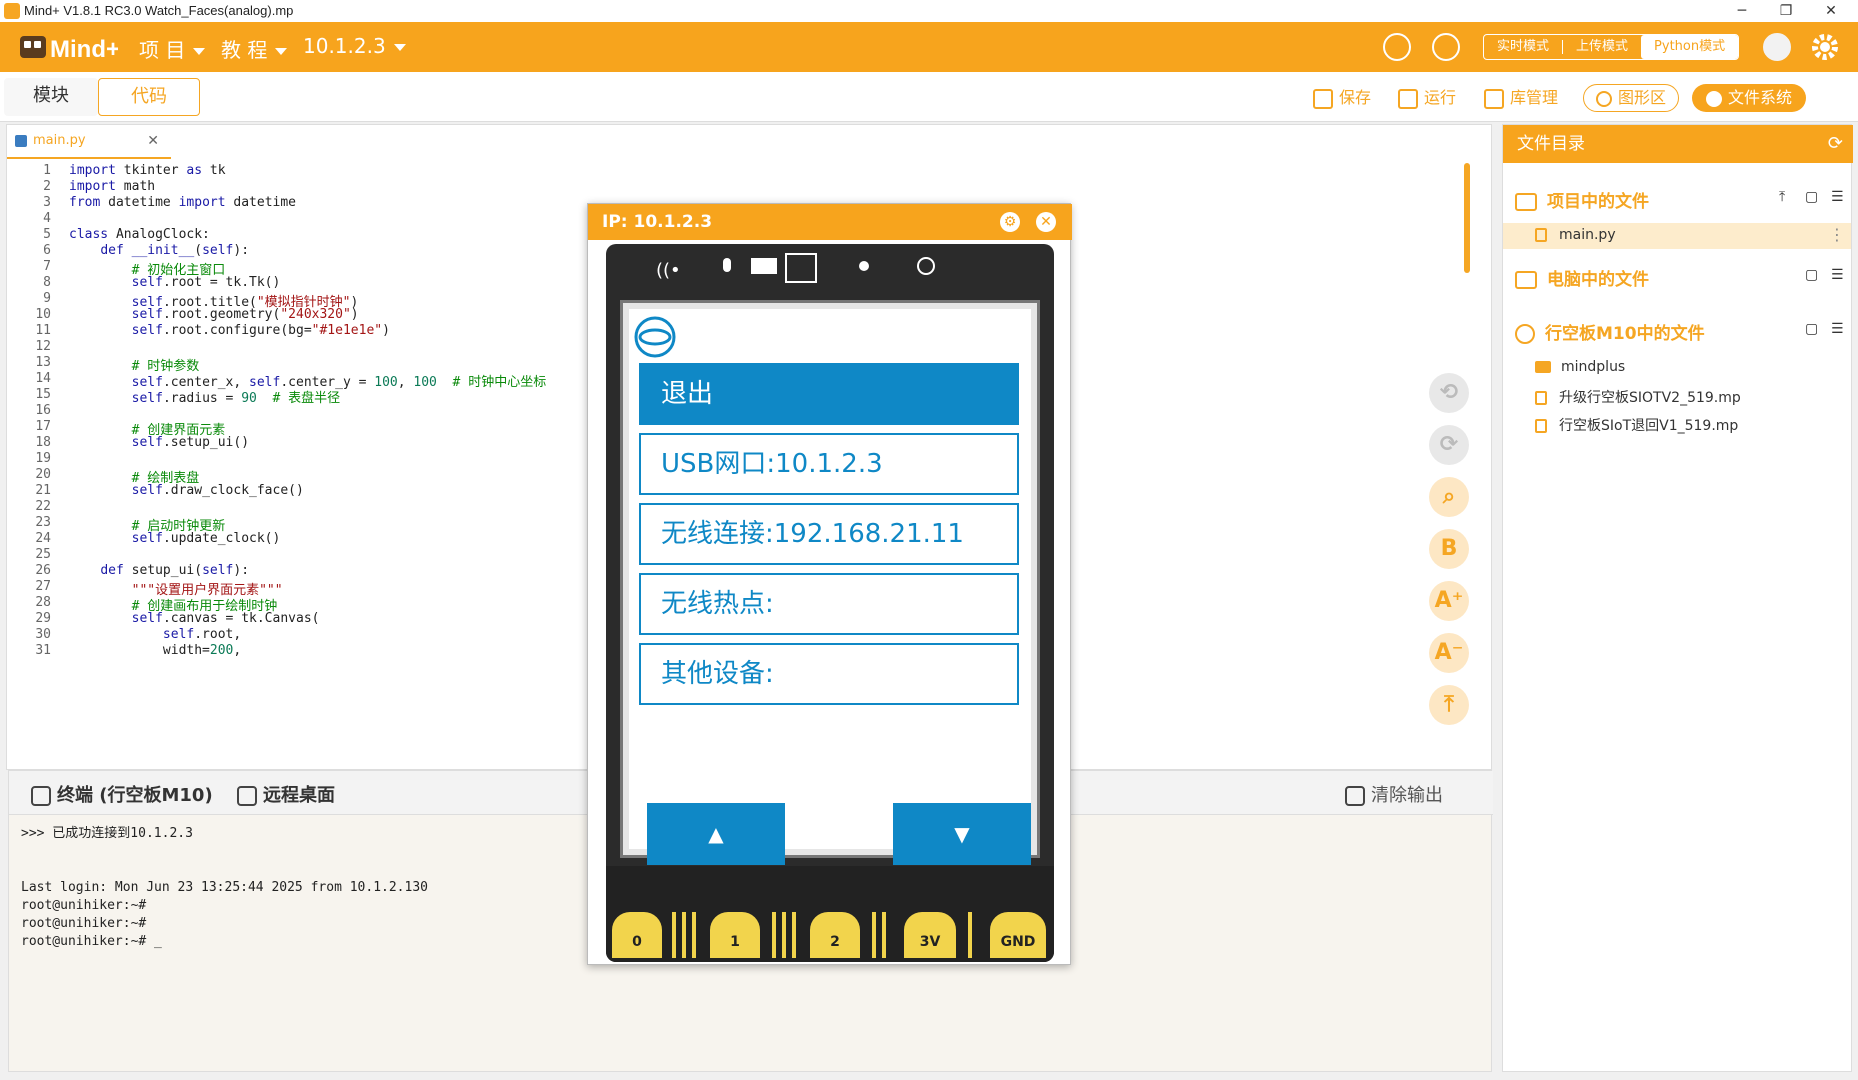  I want to click on font-decrease-icon: A⁻, so click(1449, 653).